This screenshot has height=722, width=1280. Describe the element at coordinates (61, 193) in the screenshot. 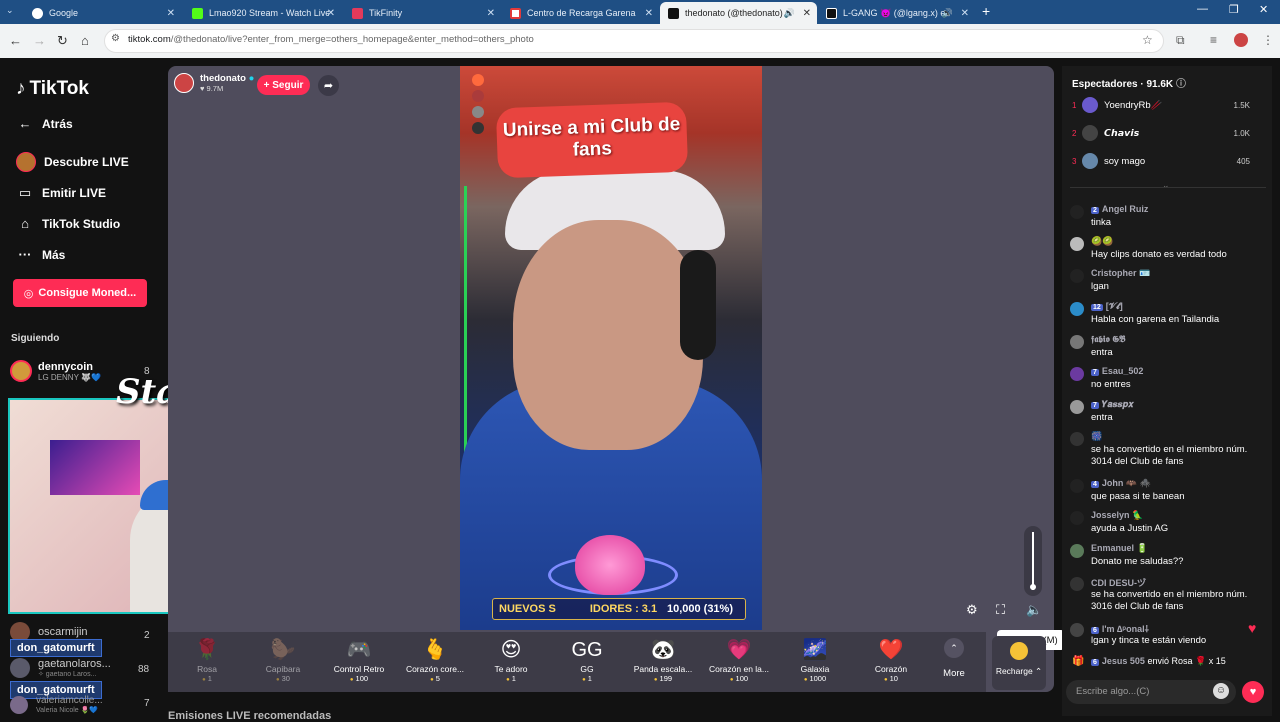

I see `nav-go-live: ▭ Emitir LIVE` at that location.